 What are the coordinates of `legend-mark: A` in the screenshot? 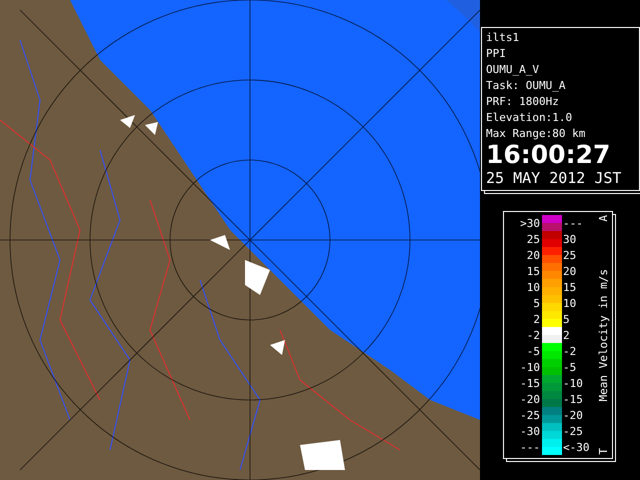 It's located at (603, 218).